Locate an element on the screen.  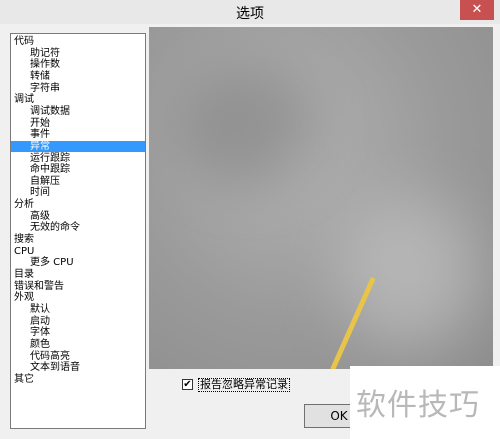
tree-subitem: 启动 is located at coordinates (30, 321).